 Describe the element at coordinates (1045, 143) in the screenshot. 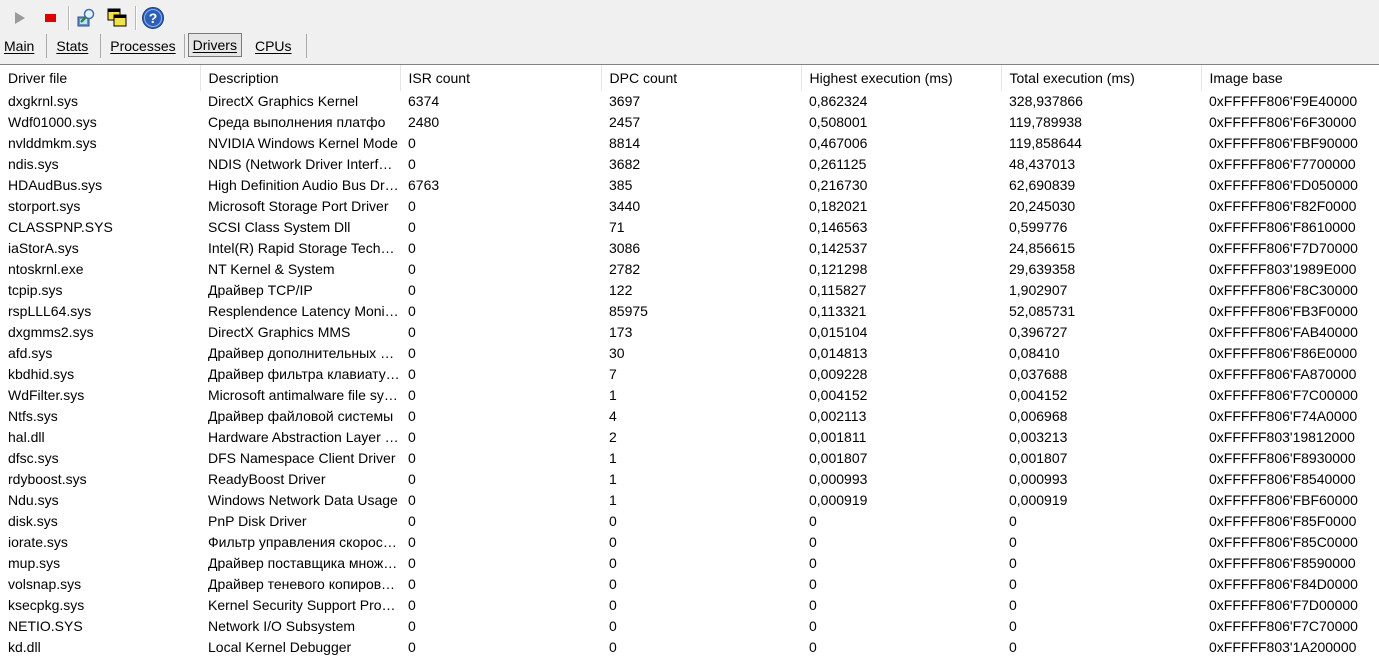

I see `total-execution-cell: 119,858644` at that location.